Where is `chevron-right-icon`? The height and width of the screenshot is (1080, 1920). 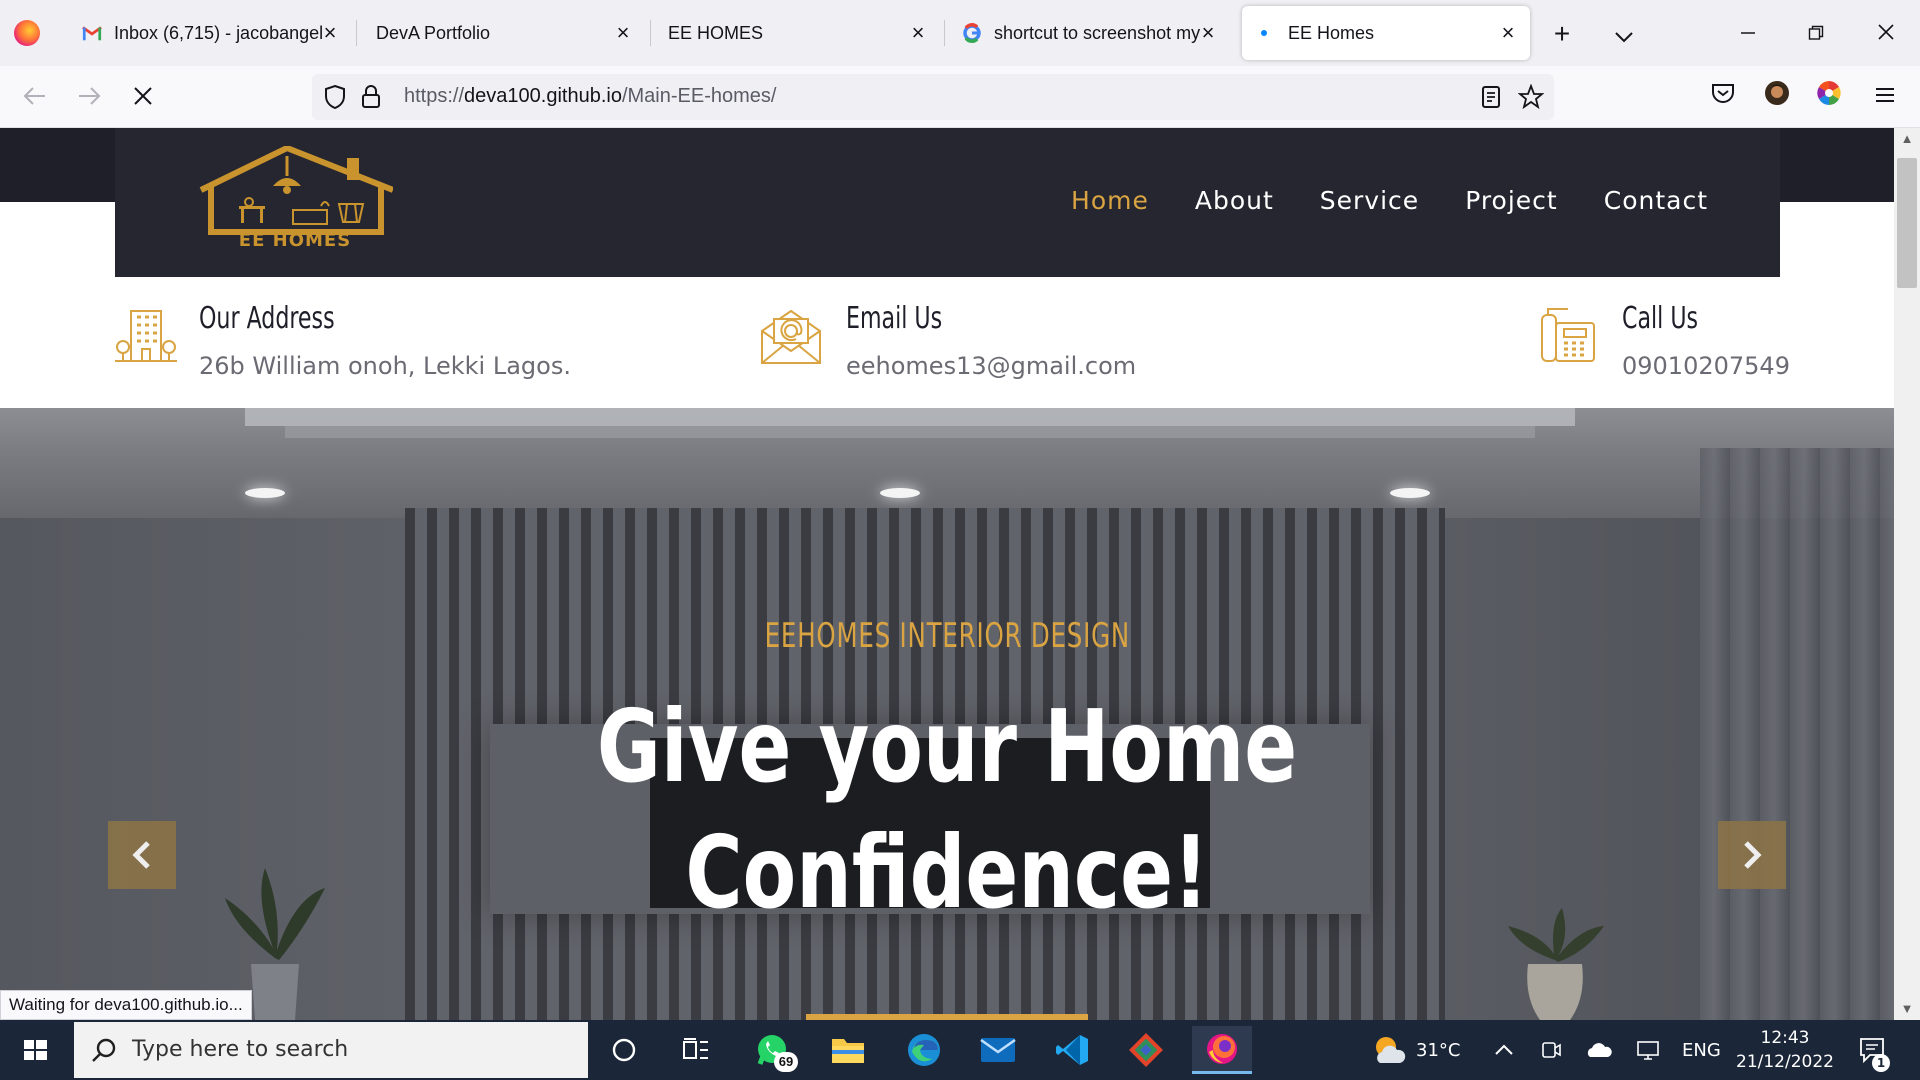
chevron-right-icon is located at coordinates (1753, 855).